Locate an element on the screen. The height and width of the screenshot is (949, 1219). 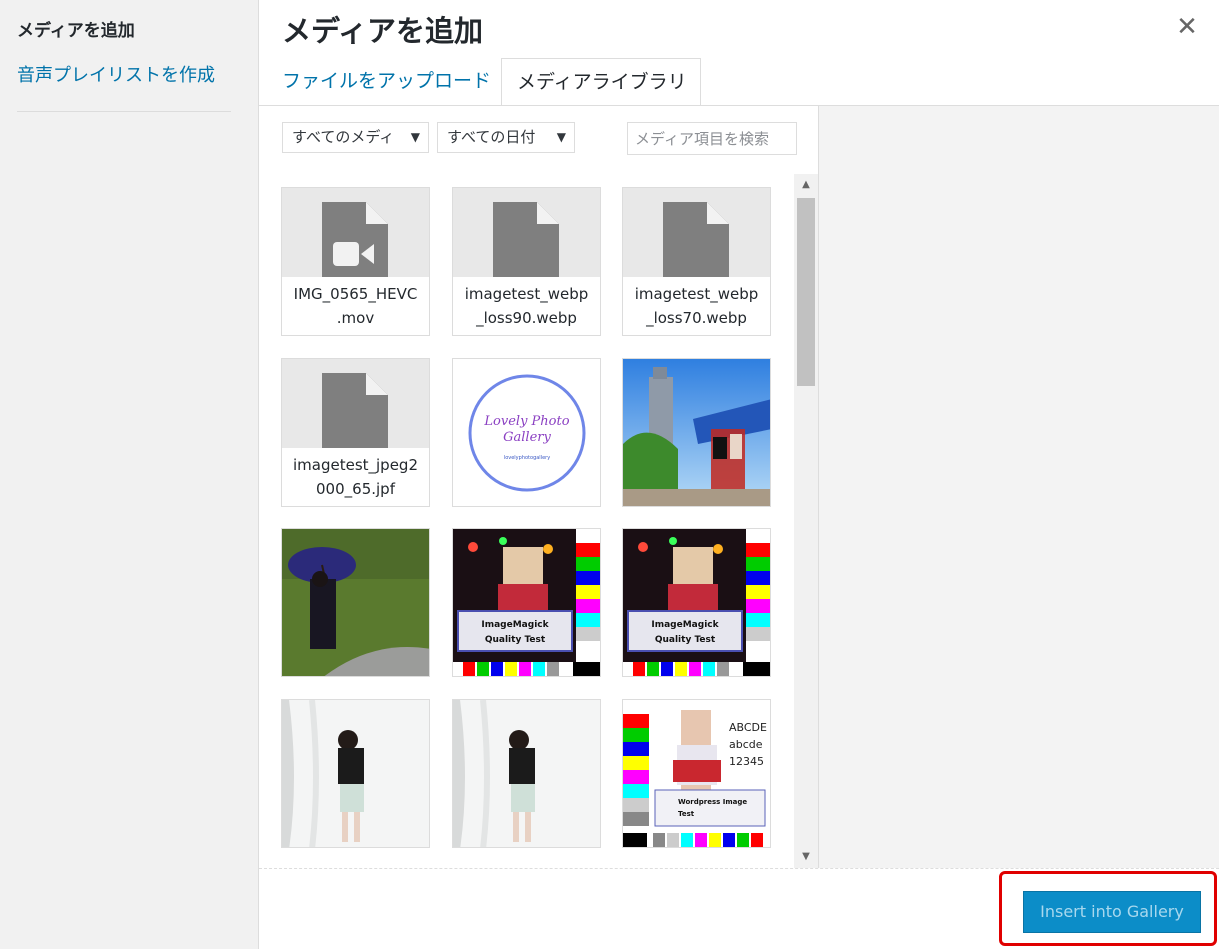
filename-text: IMG_0565_HEVC .mov is located at coordinates (355, 306).